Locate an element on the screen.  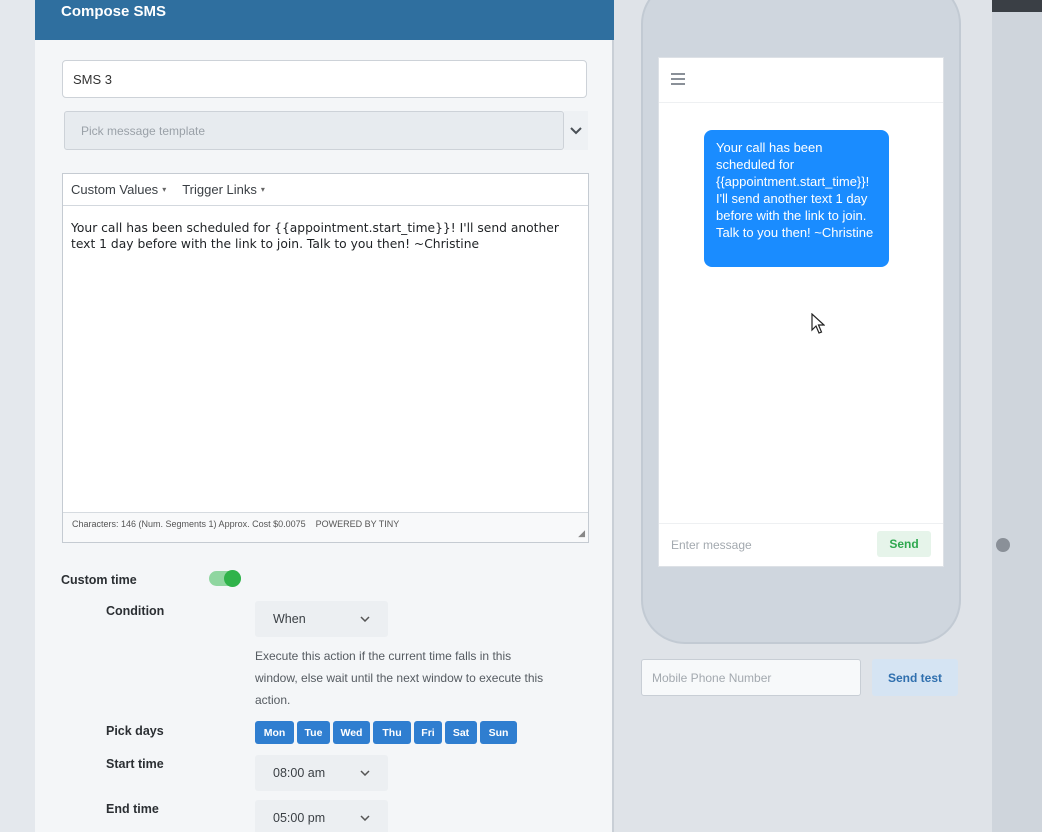
end-time-label: End time is located at coordinates (132, 809).